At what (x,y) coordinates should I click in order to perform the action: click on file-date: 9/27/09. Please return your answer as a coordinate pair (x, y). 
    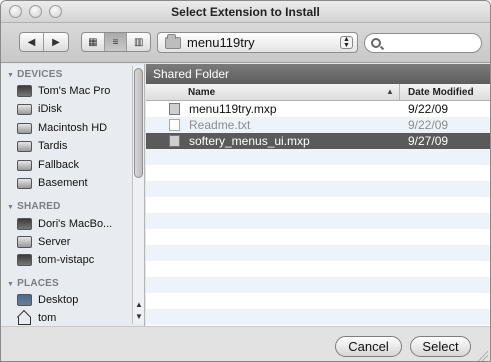
    Looking at the image, I should click on (428, 141).